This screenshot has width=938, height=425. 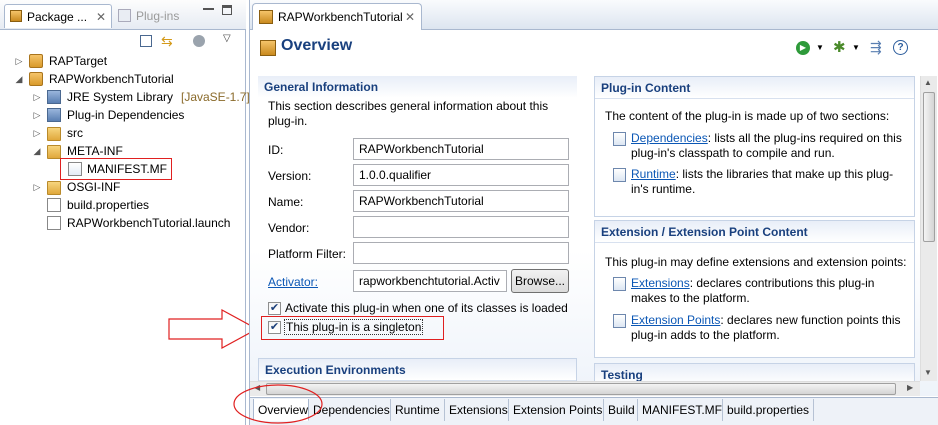 I want to click on platform-filter-field, so click(x=461, y=253).